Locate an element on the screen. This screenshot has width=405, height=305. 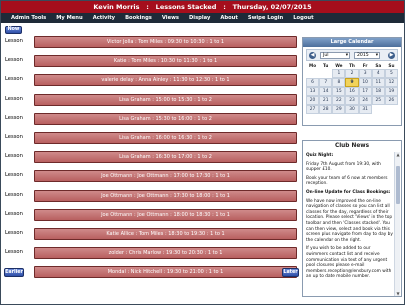
news-heading: Quiz Night: is located at coordinates (320, 155).